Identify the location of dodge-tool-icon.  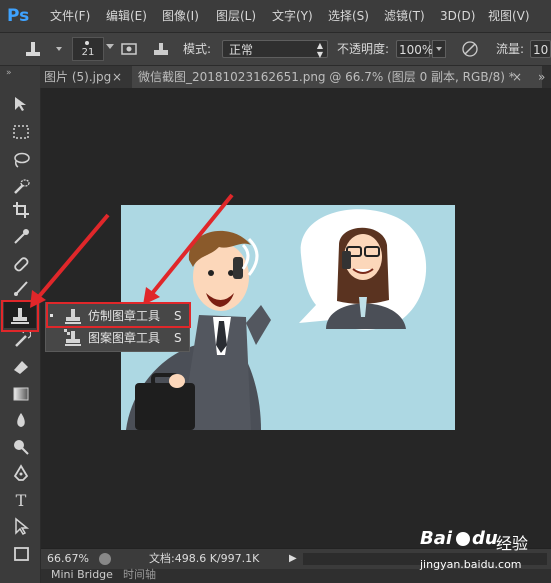
(21, 447).